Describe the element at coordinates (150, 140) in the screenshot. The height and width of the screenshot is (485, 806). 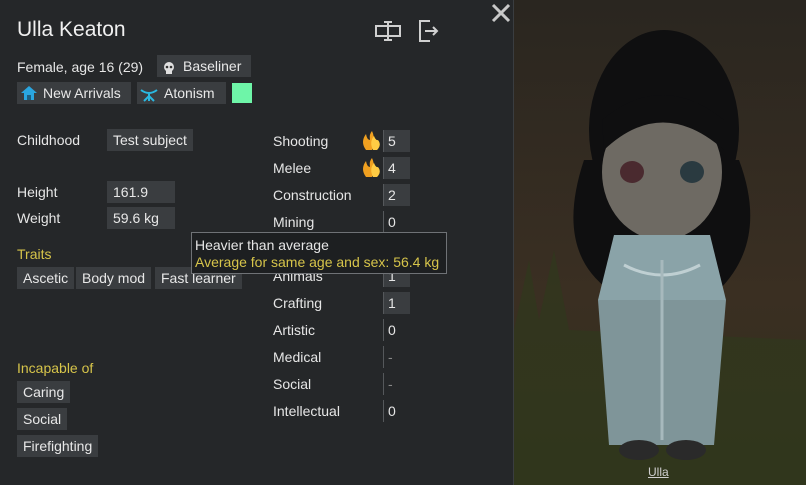
I see `childhood-value: Test subject` at that location.